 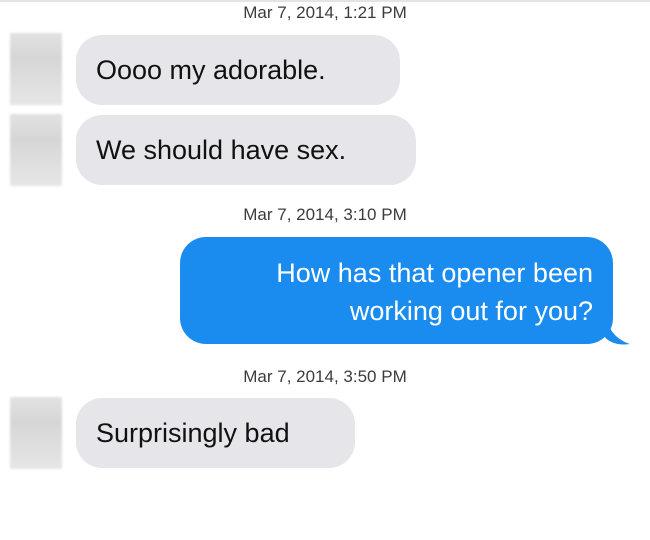 I want to click on timestamp-2: Mar 7, 2014, 3:10 PM, so click(x=325, y=214).